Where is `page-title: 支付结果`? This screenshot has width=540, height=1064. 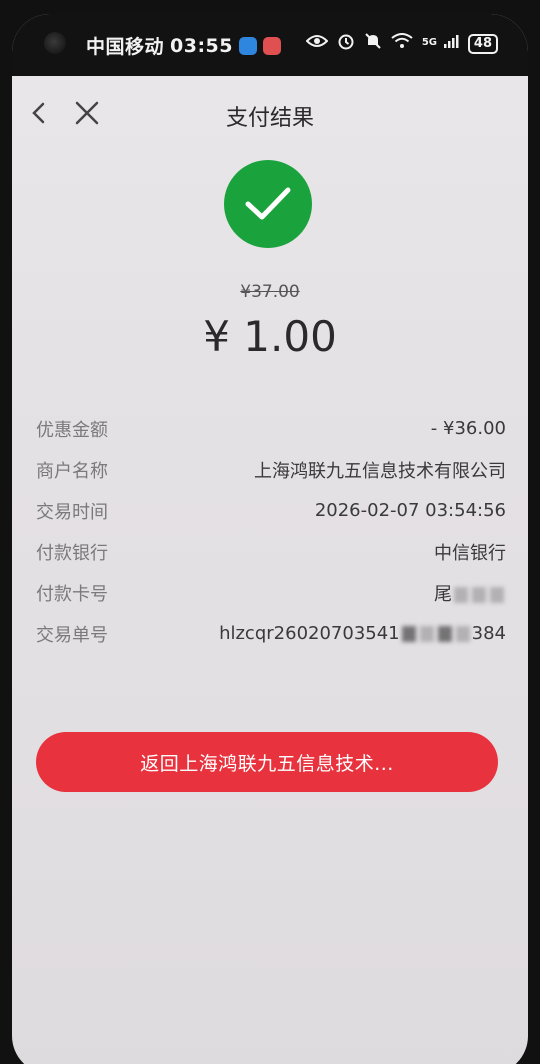
page-title: 支付结果 is located at coordinates (269, 118).